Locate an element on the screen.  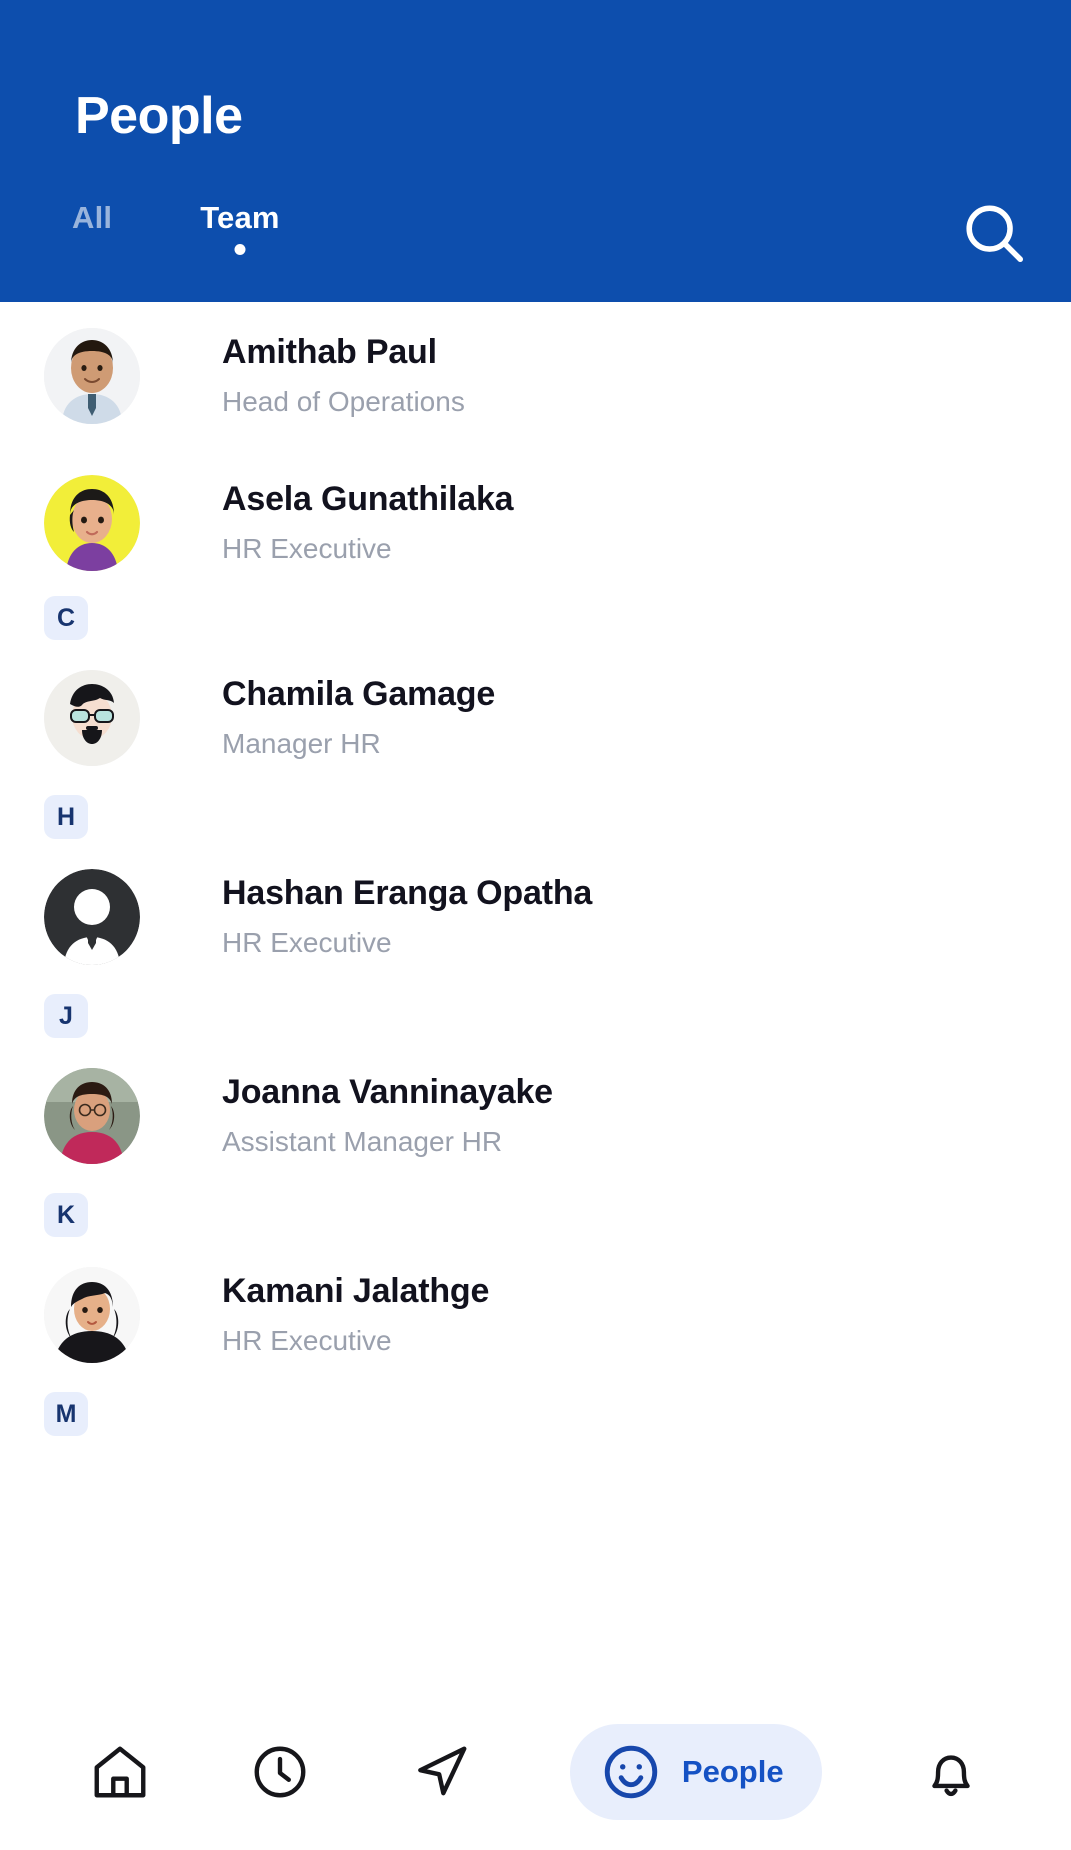
list-item: Joanna Vanninayake Assistant Manager HR is located at coordinates (535, 1115).